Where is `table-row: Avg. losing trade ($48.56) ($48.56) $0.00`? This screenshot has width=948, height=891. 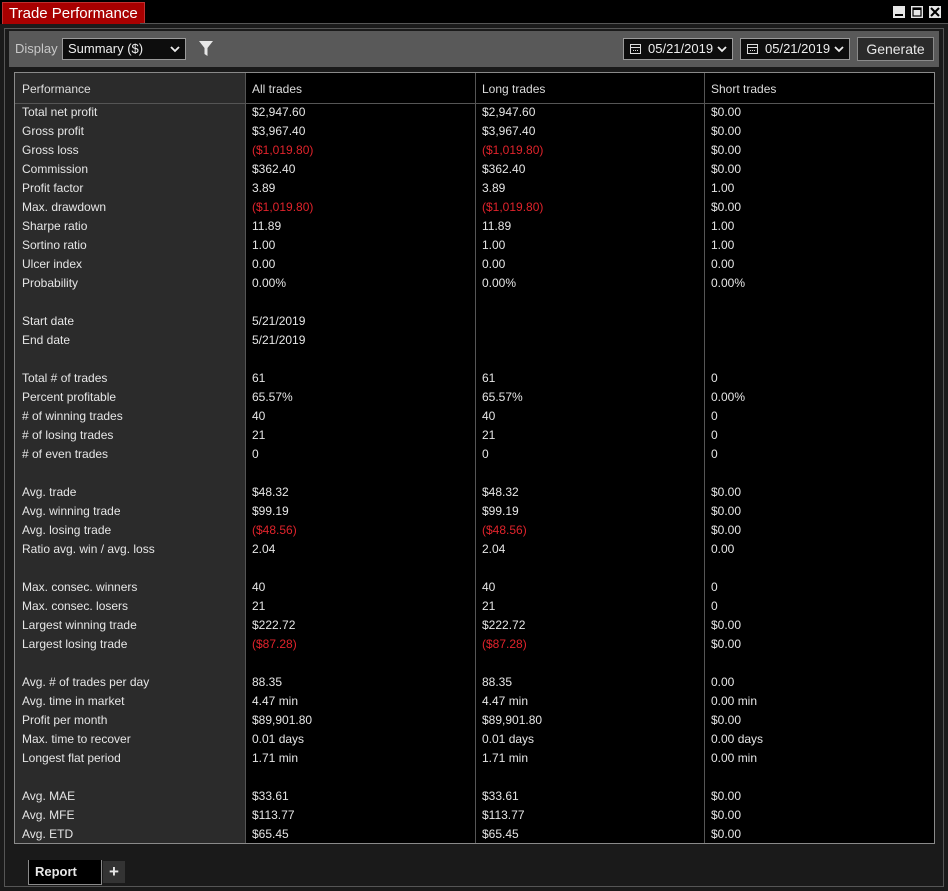 table-row: Avg. losing trade ($48.56) ($48.56) $0.00 is located at coordinates (474, 530).